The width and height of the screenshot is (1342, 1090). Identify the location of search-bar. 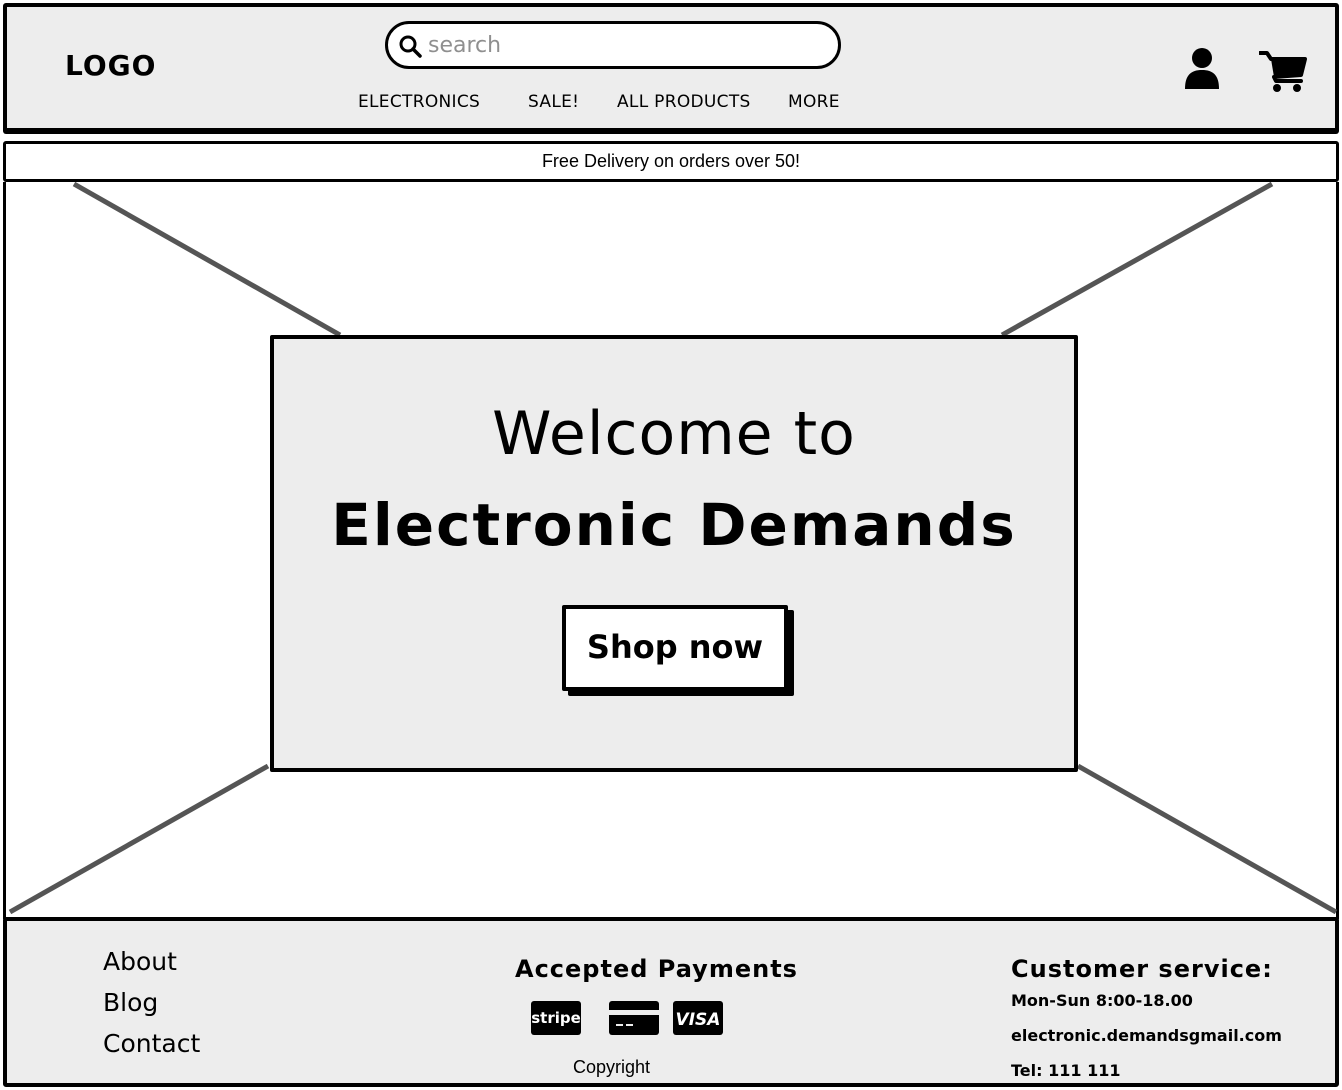
(613, 45).